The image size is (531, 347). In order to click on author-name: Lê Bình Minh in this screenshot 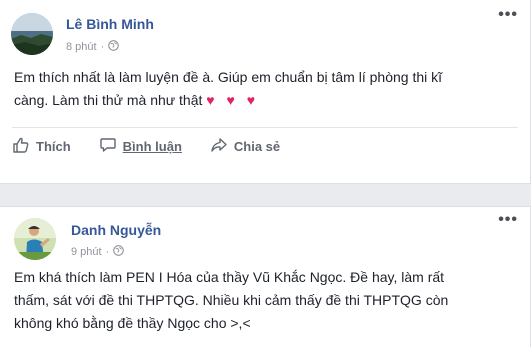, I will do `click(110, 24)`.